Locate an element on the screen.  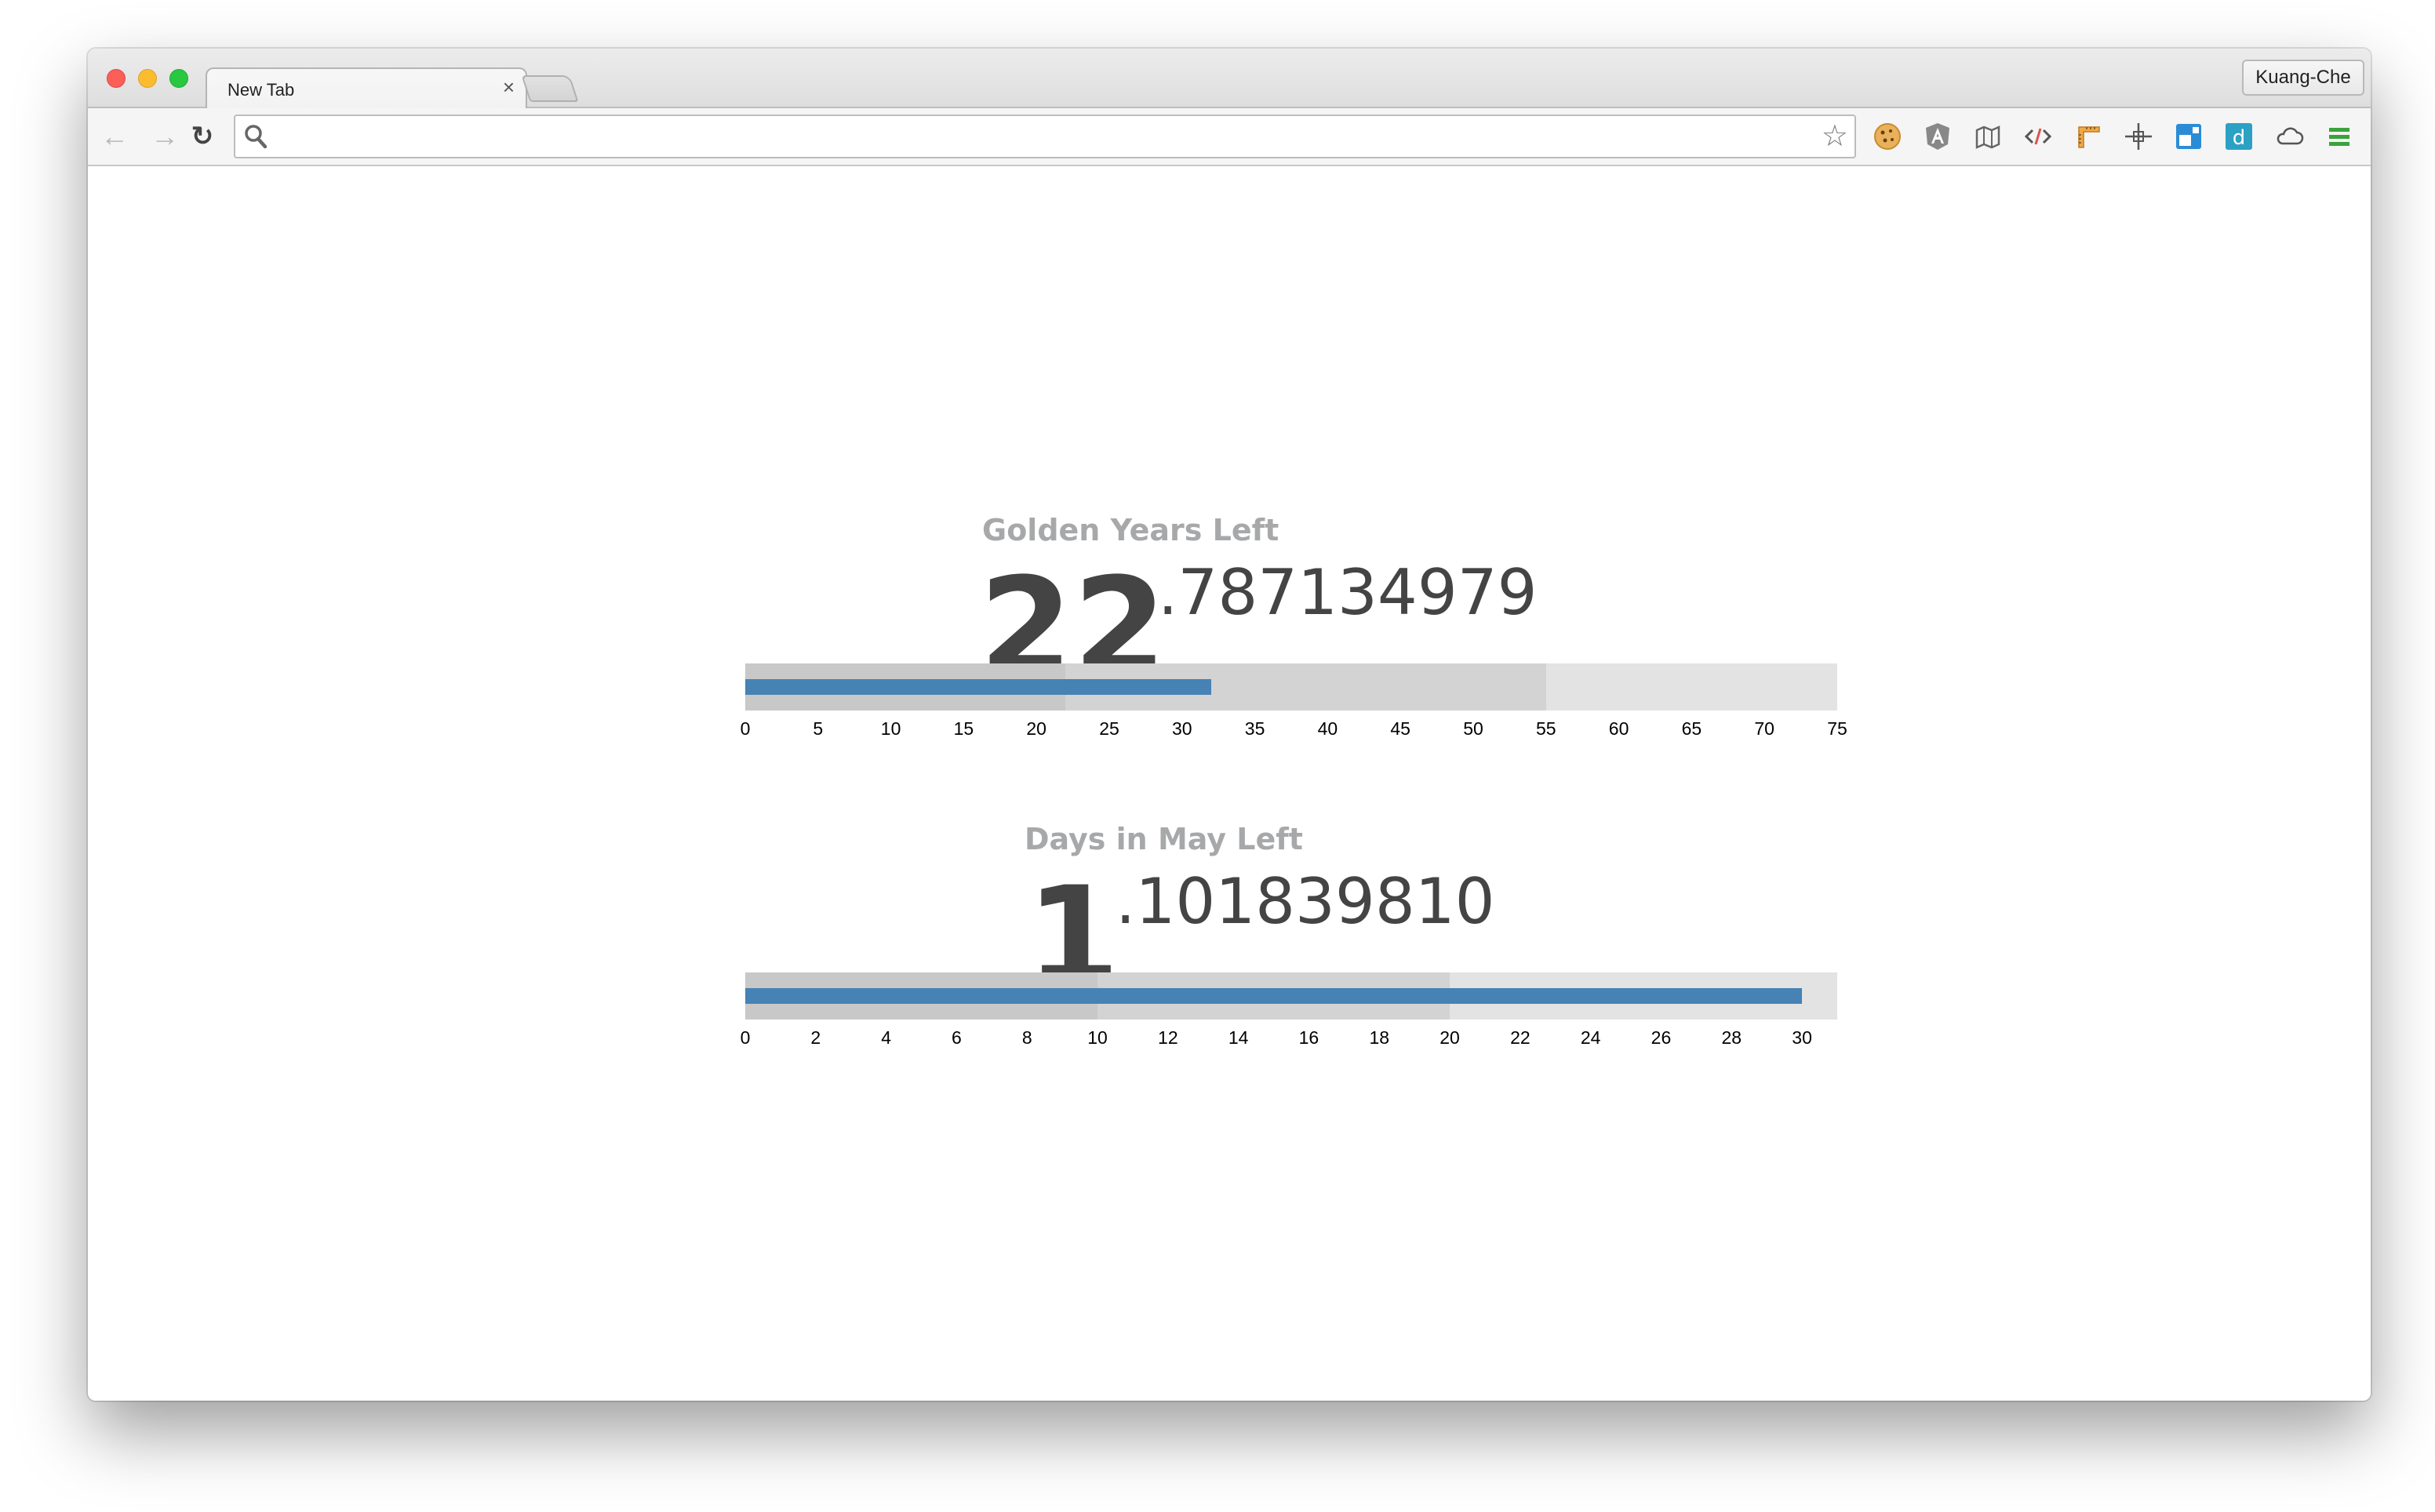
axis-tick-label: 35 is located at coordinates (1255, 728).